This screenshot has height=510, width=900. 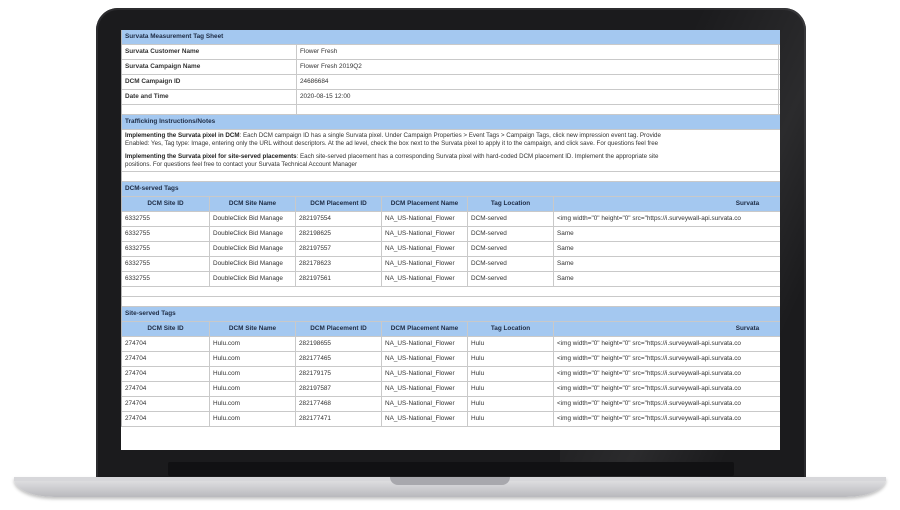 I want to click on table-cell: 282197561, so click(x=339, y=279).